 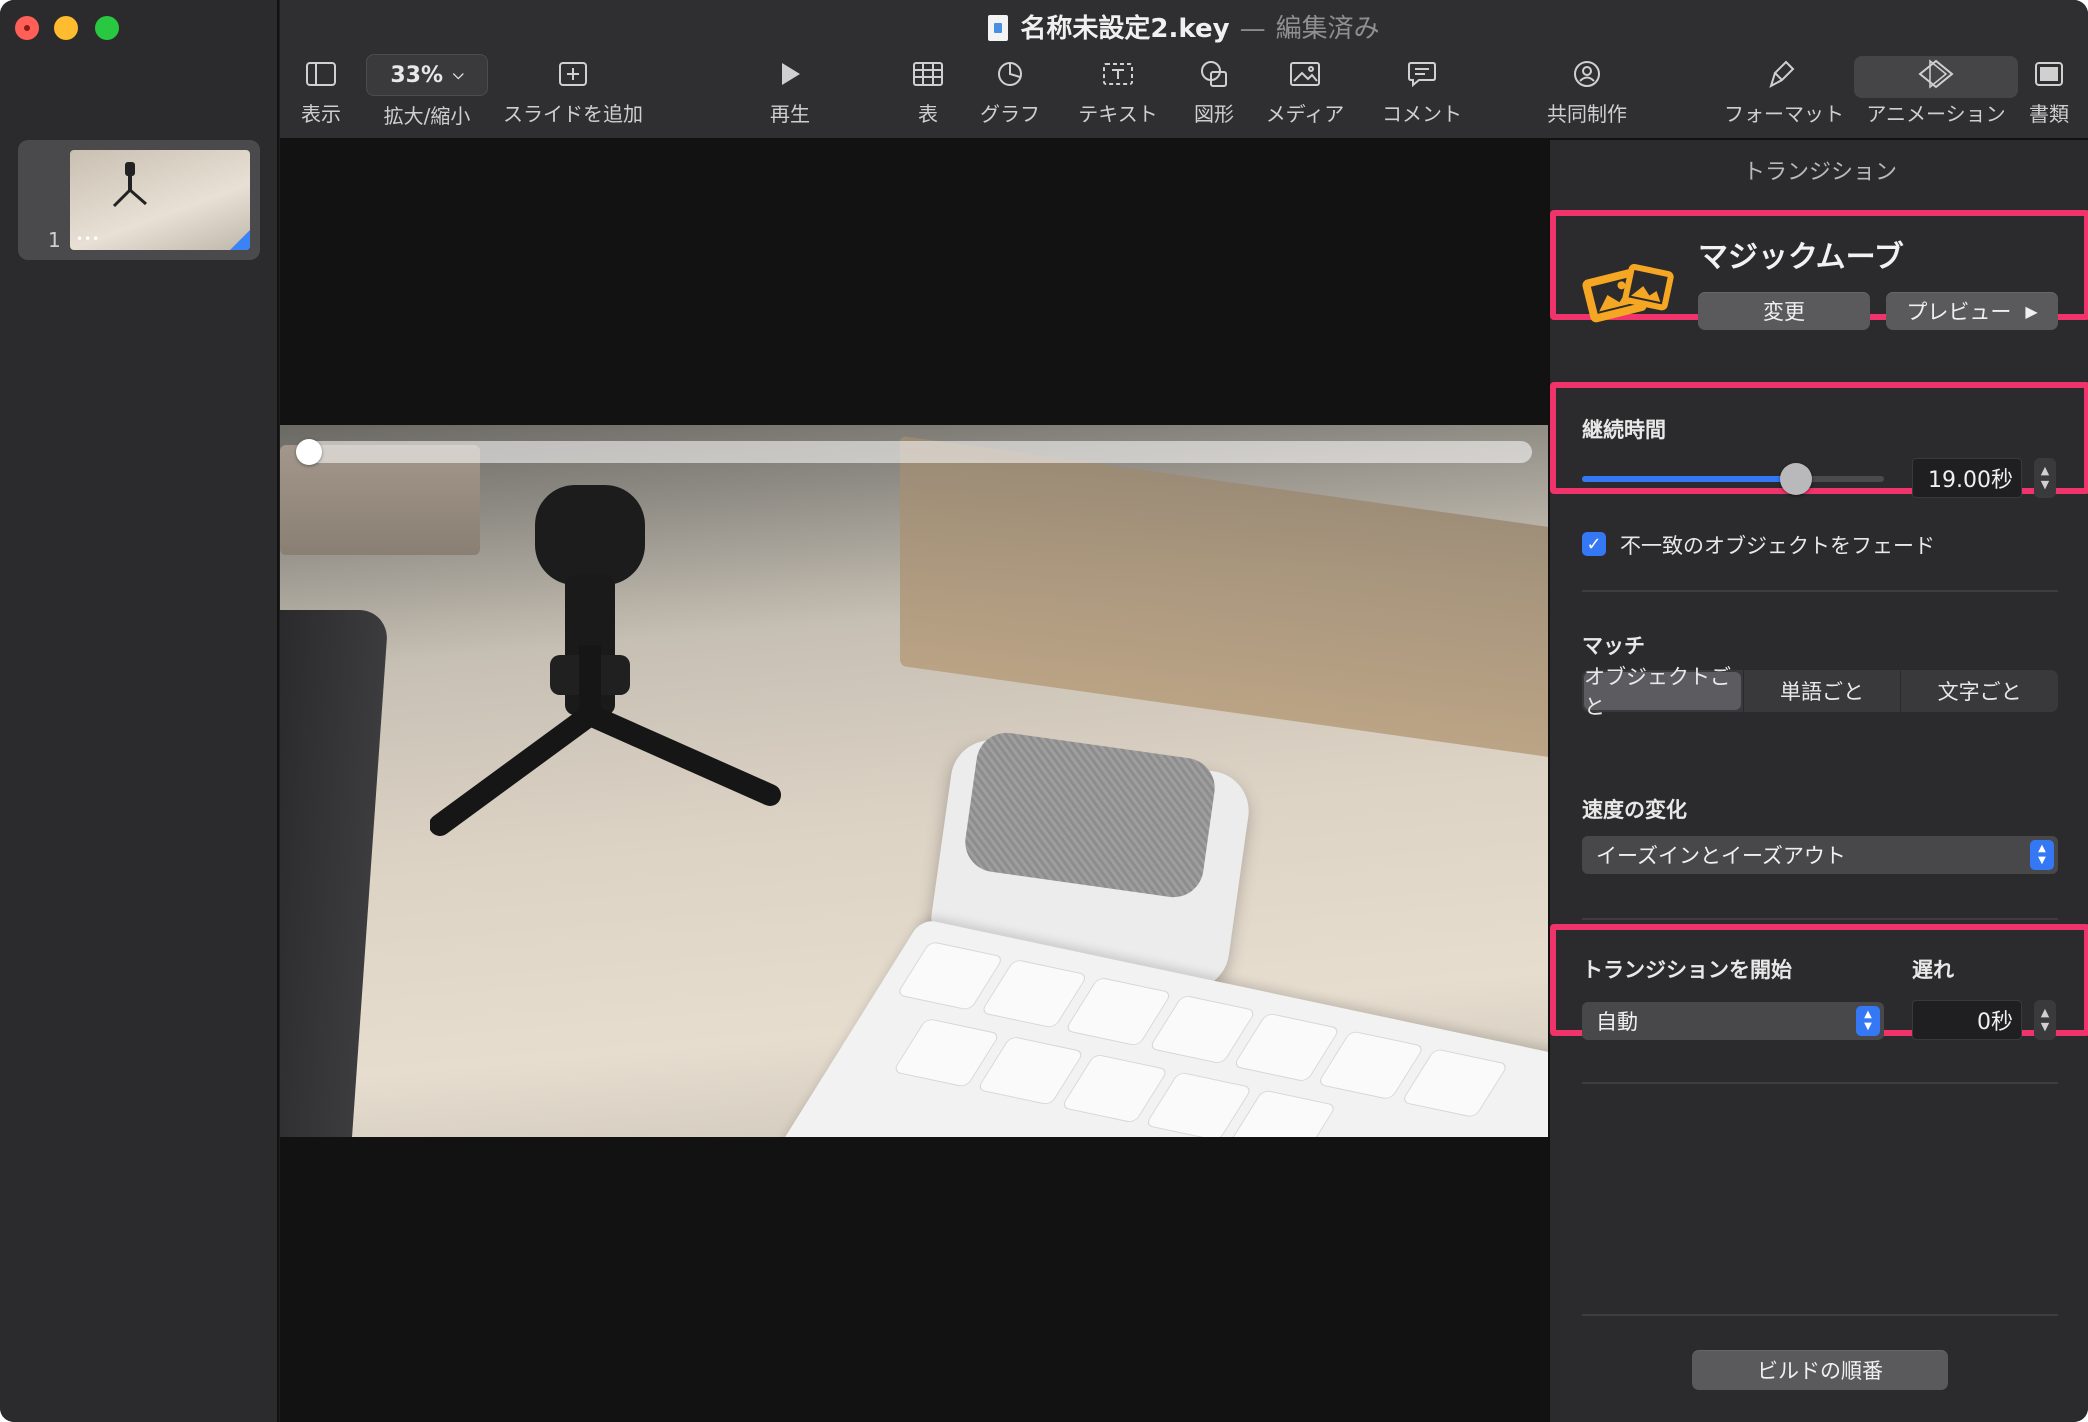 I want to click on toolbar: 名称未設定2.key — 編集済み 表示 33% ⌵ 拡大/縮小 スライドを追加, so click(x=1184, y=70).